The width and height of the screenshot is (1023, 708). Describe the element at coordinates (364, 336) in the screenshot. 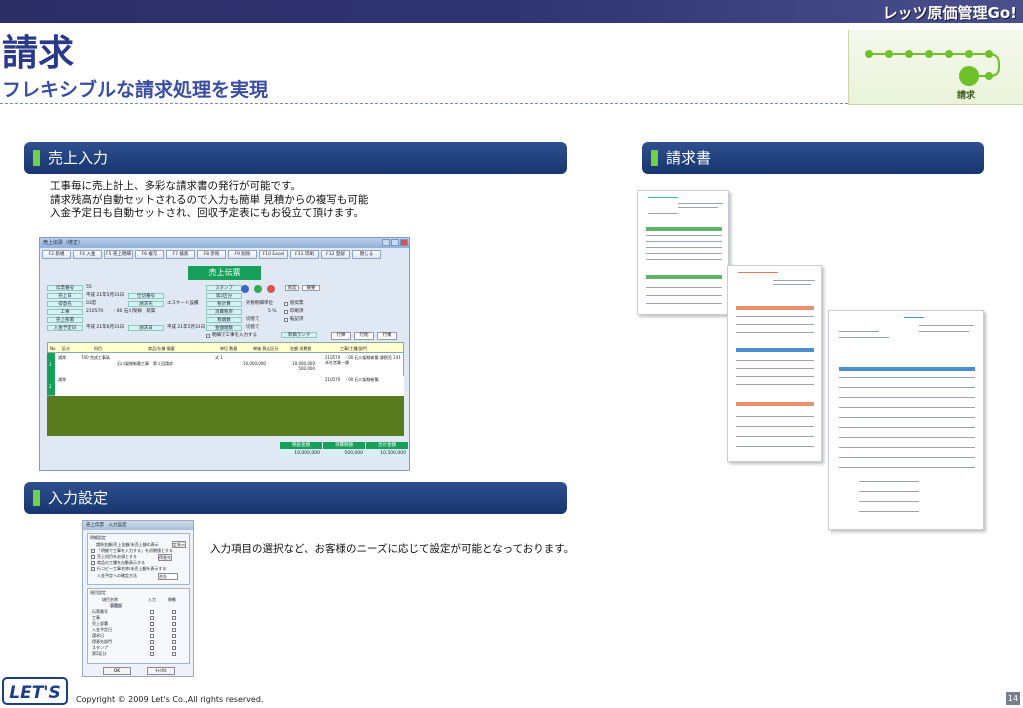

I see `delete-row-button: 行削` at that location.